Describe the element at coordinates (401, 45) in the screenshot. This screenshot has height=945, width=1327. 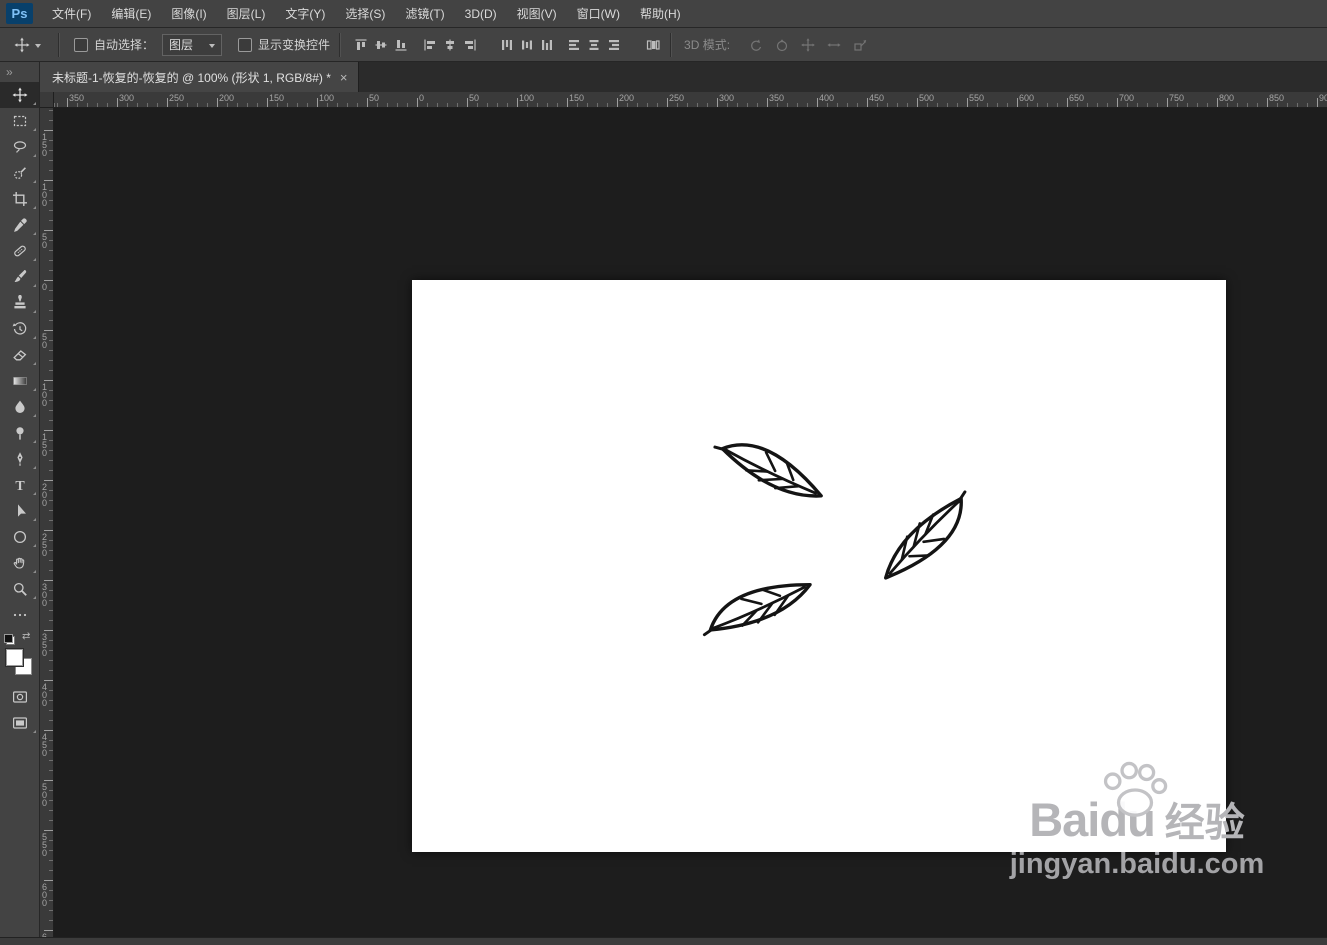
I see `align-bottom-edges` at that location.